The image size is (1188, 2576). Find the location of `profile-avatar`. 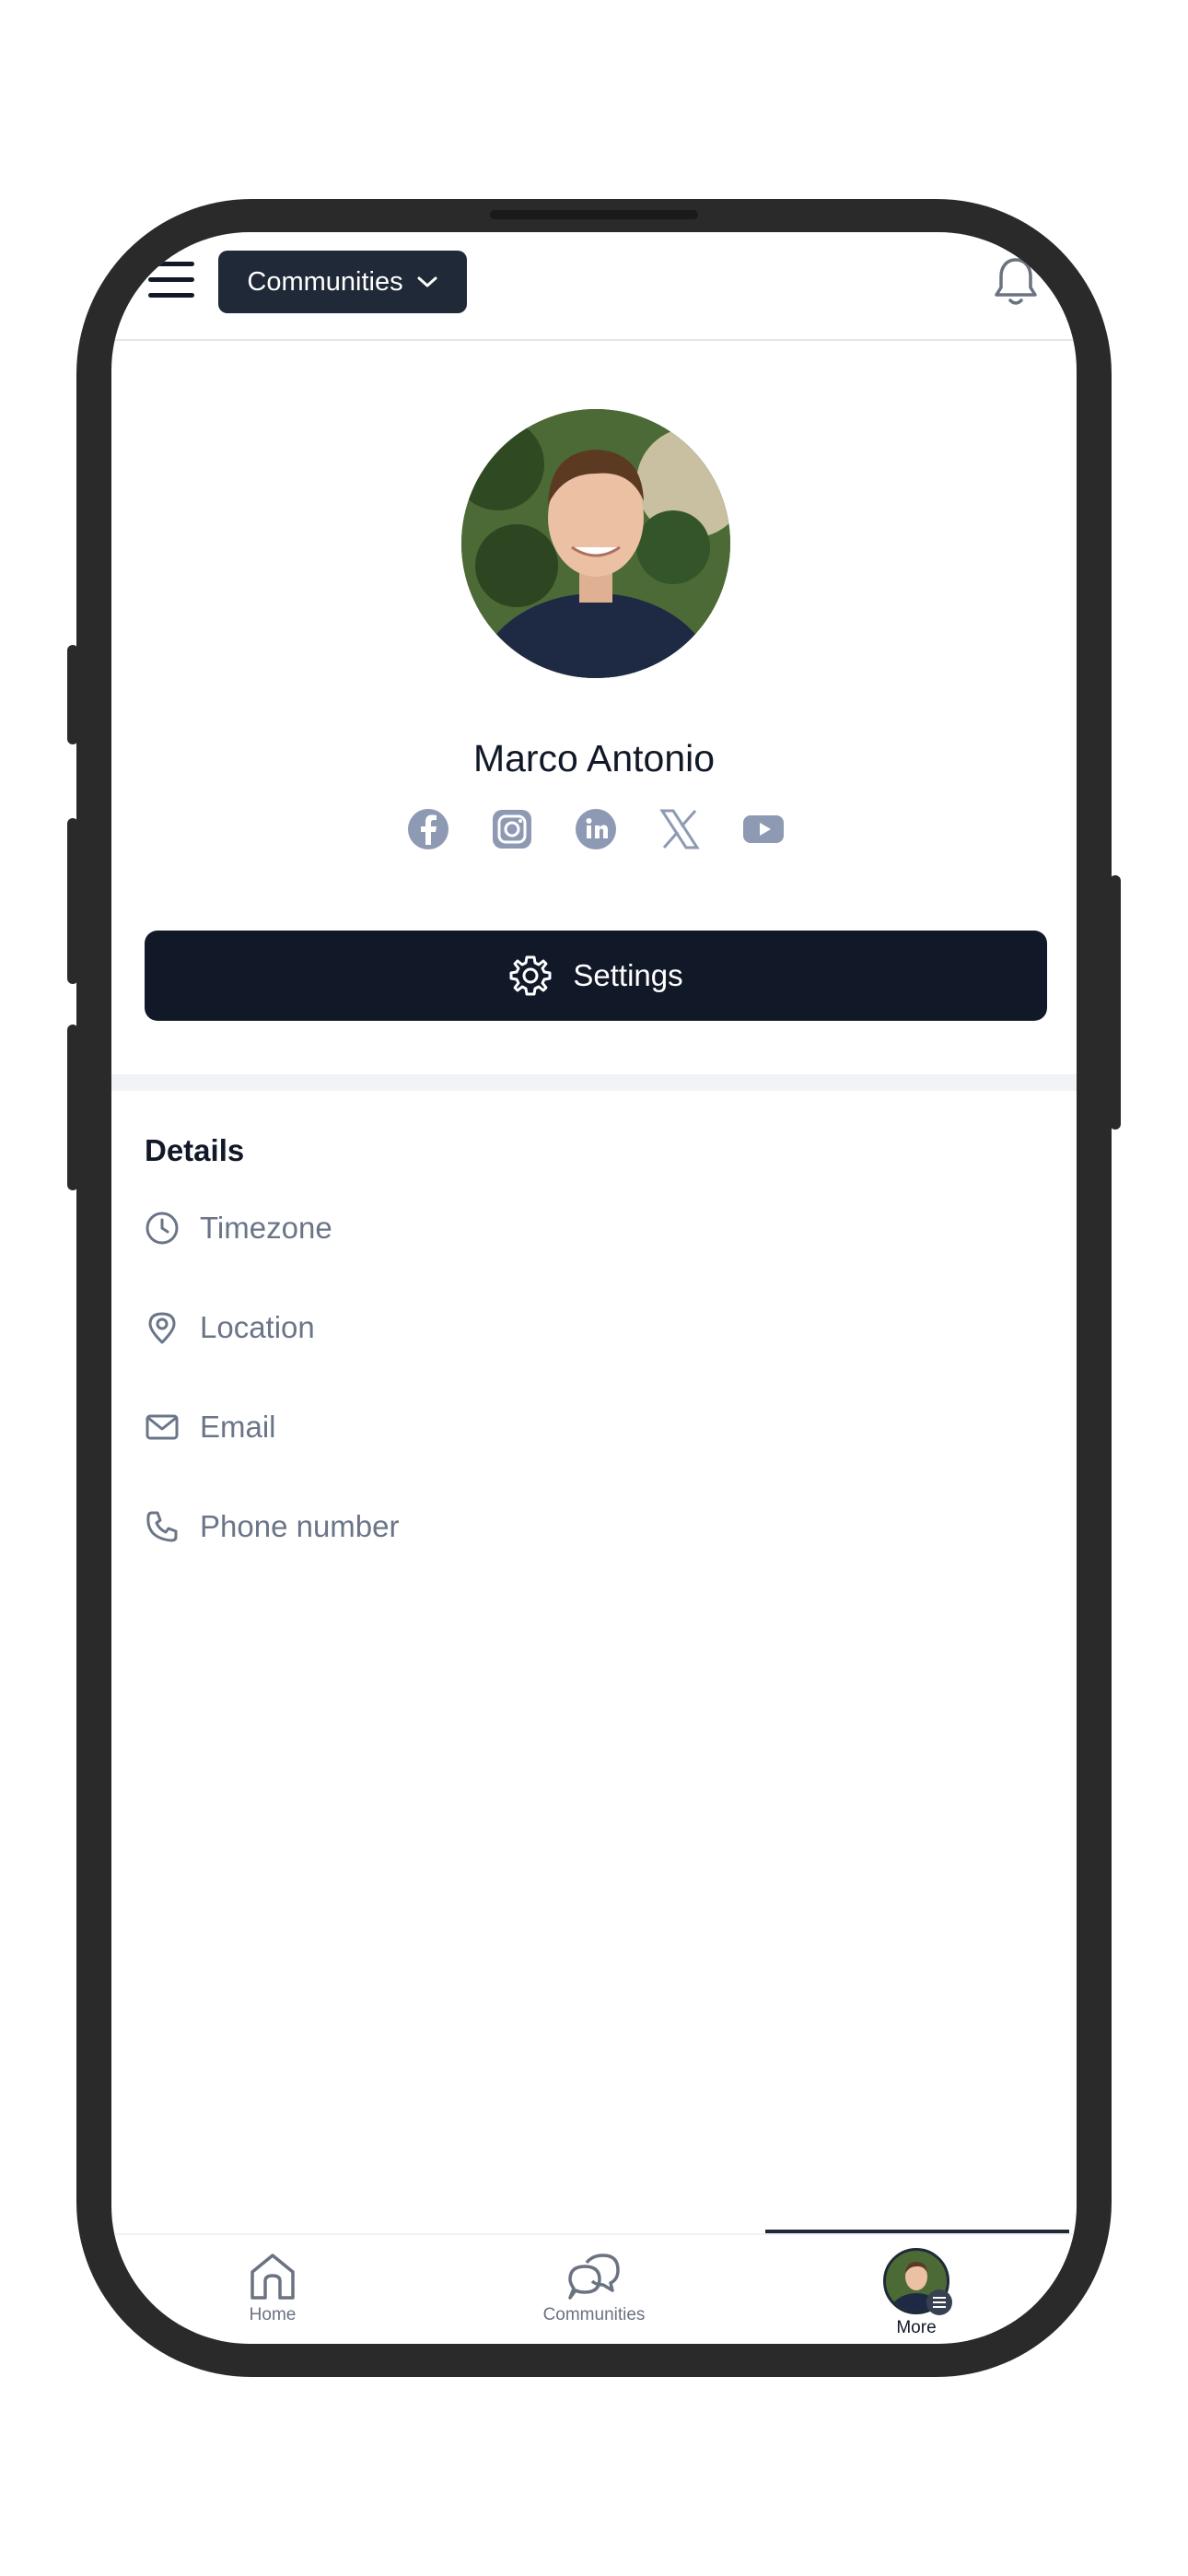

profile-avatar is located at coordinates (595, 543).